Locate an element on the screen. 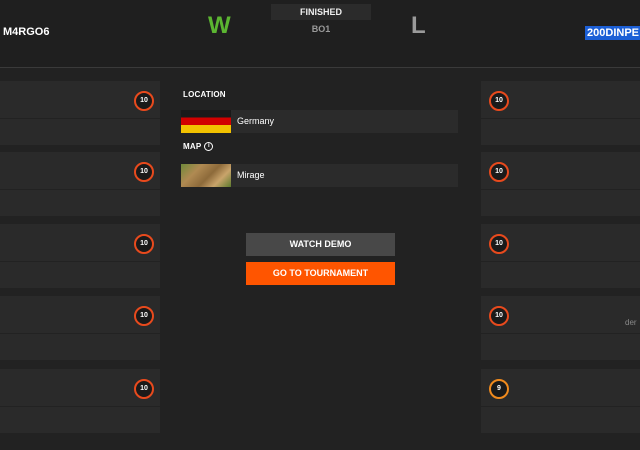 This screenshot has width=640, height=450. skill-level-badge: 9 is located at coordinates (499, 389).